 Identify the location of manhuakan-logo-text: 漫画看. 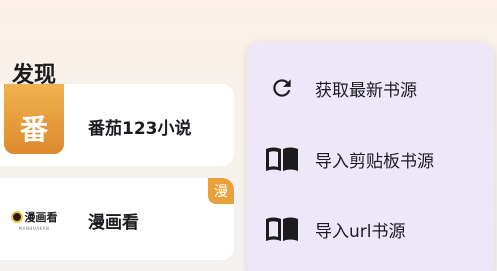
(41, 217).